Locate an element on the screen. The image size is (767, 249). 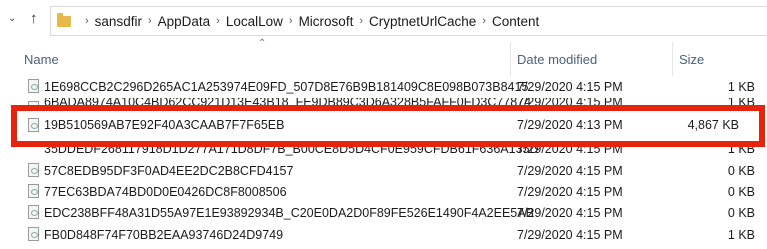
breadcrumb-sansdfir: sansdfir is located at coordinates (118, 21).